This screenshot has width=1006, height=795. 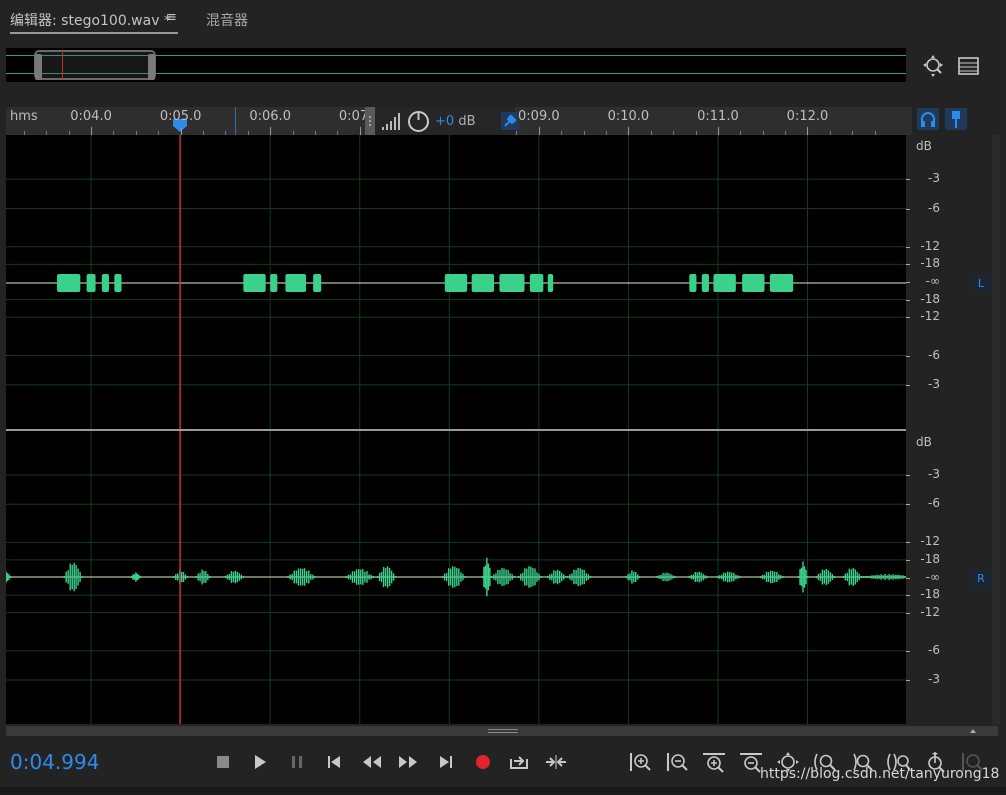 What do you see at coordinates (54, 762) in the screenshot?
I see `timecode-display: 0:04.994` at bounding box center [54, 762].